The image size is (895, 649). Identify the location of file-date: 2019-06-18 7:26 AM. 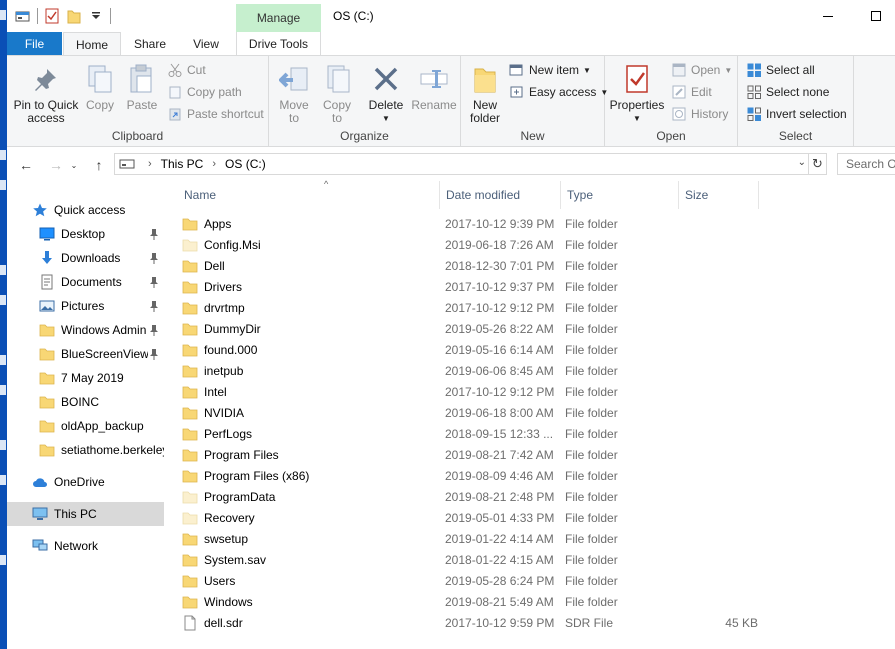
(499, 244).